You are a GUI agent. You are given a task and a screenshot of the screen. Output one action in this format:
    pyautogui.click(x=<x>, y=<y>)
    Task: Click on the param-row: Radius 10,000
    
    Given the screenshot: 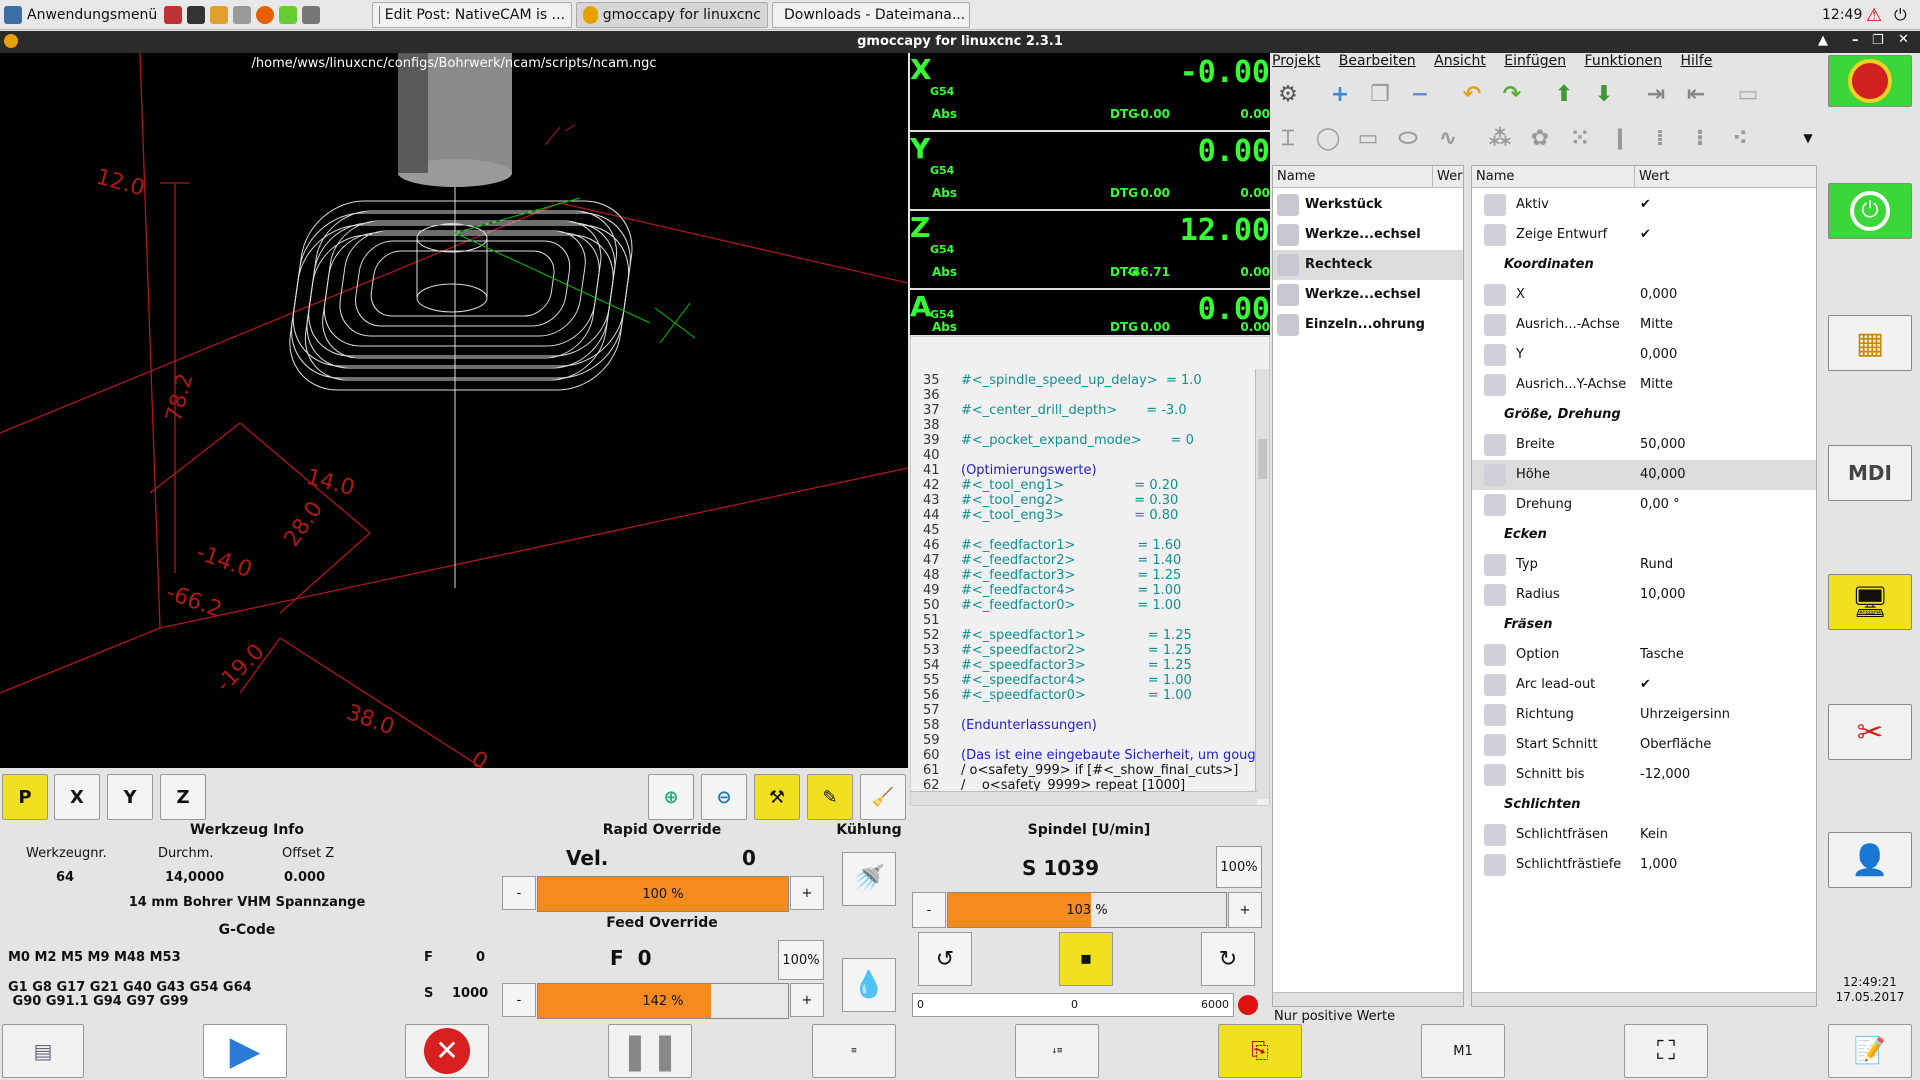 What is the action you would take?
    pyautogui.click(x=1644, y=595)
    